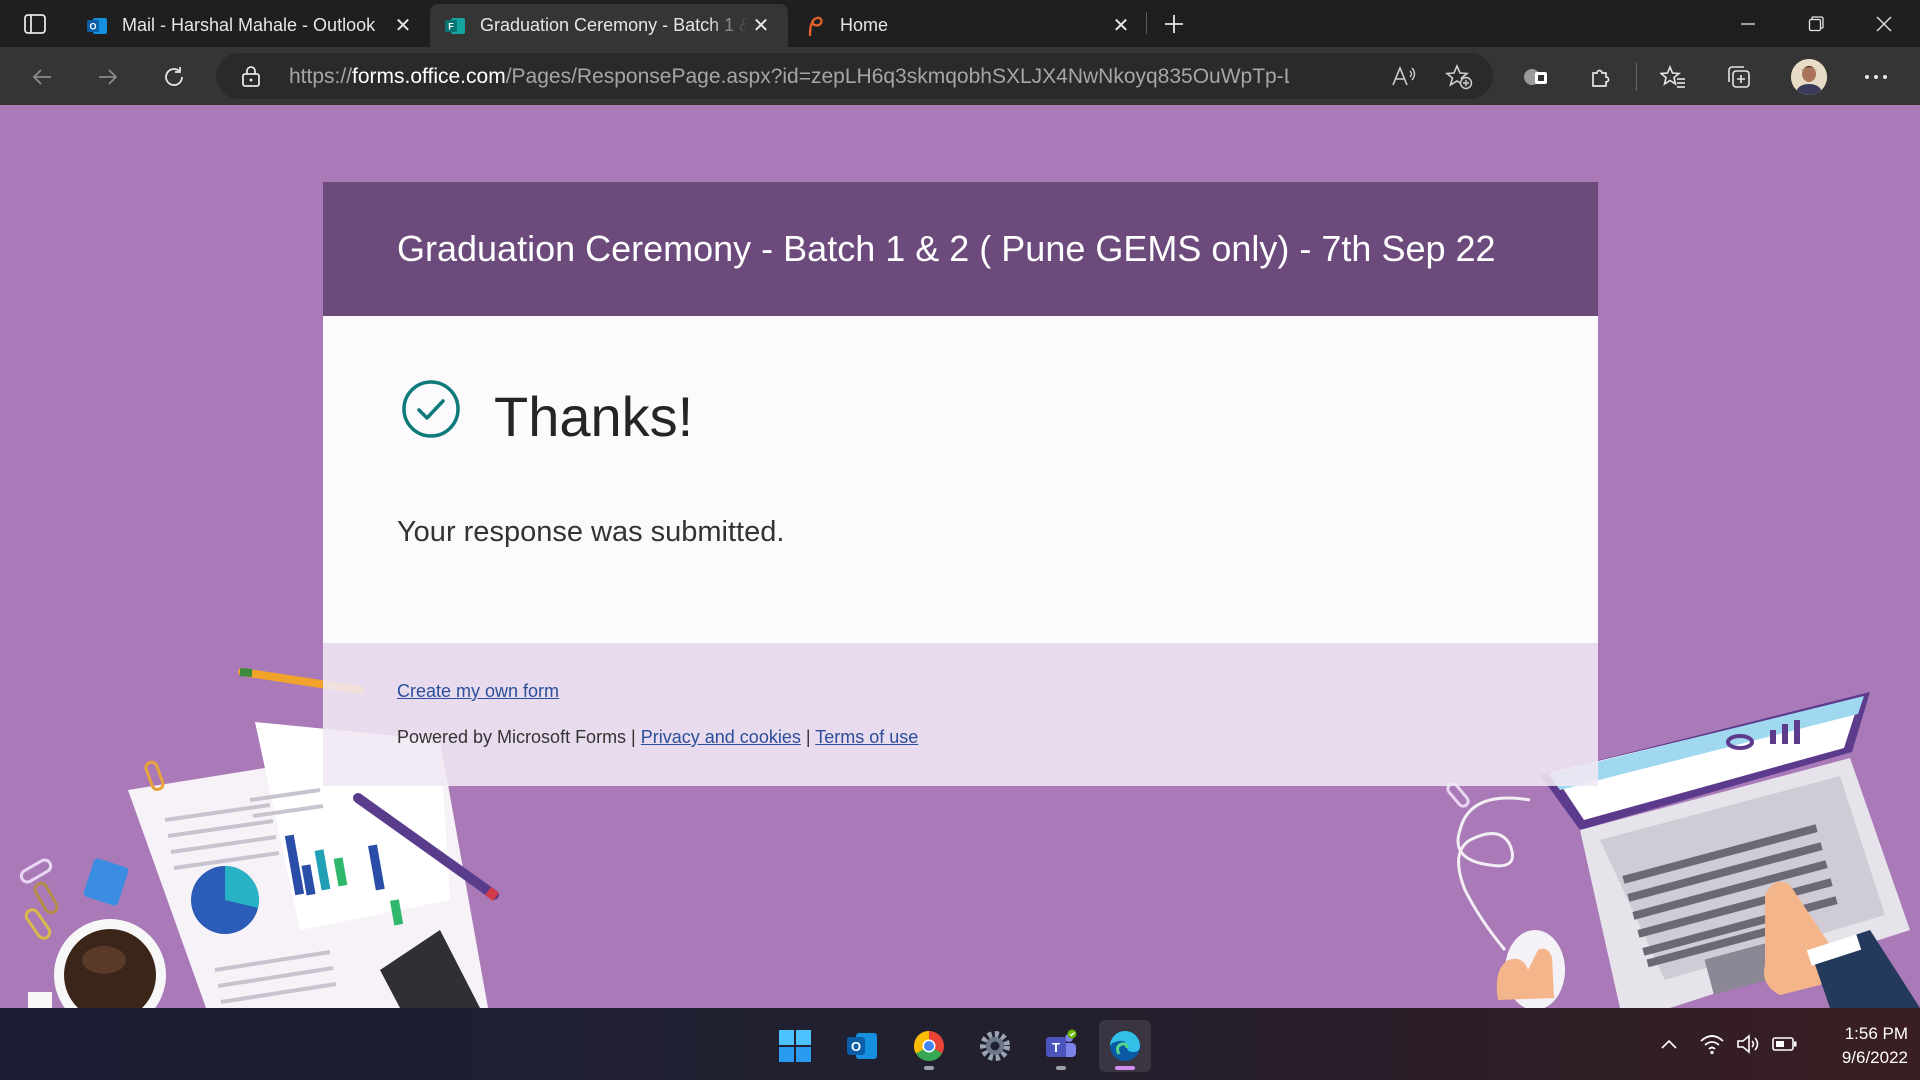  What do you see at coordinates (1601, 77) in the screenshot?
I see `extensions-puzzle-icon` at bounding box center [1601, 77].